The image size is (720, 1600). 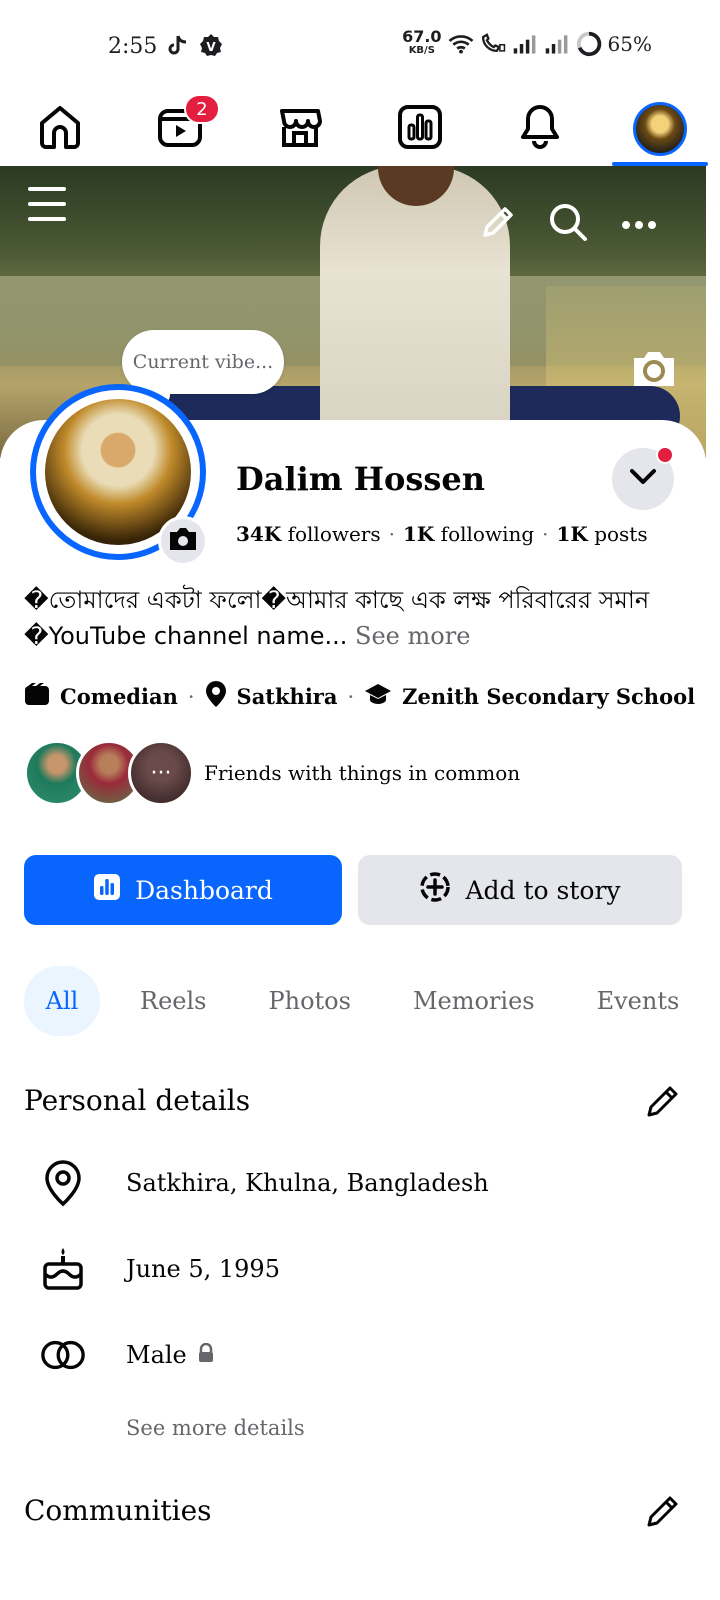 I want to click on tab-profile, so click(x=660, y=129).